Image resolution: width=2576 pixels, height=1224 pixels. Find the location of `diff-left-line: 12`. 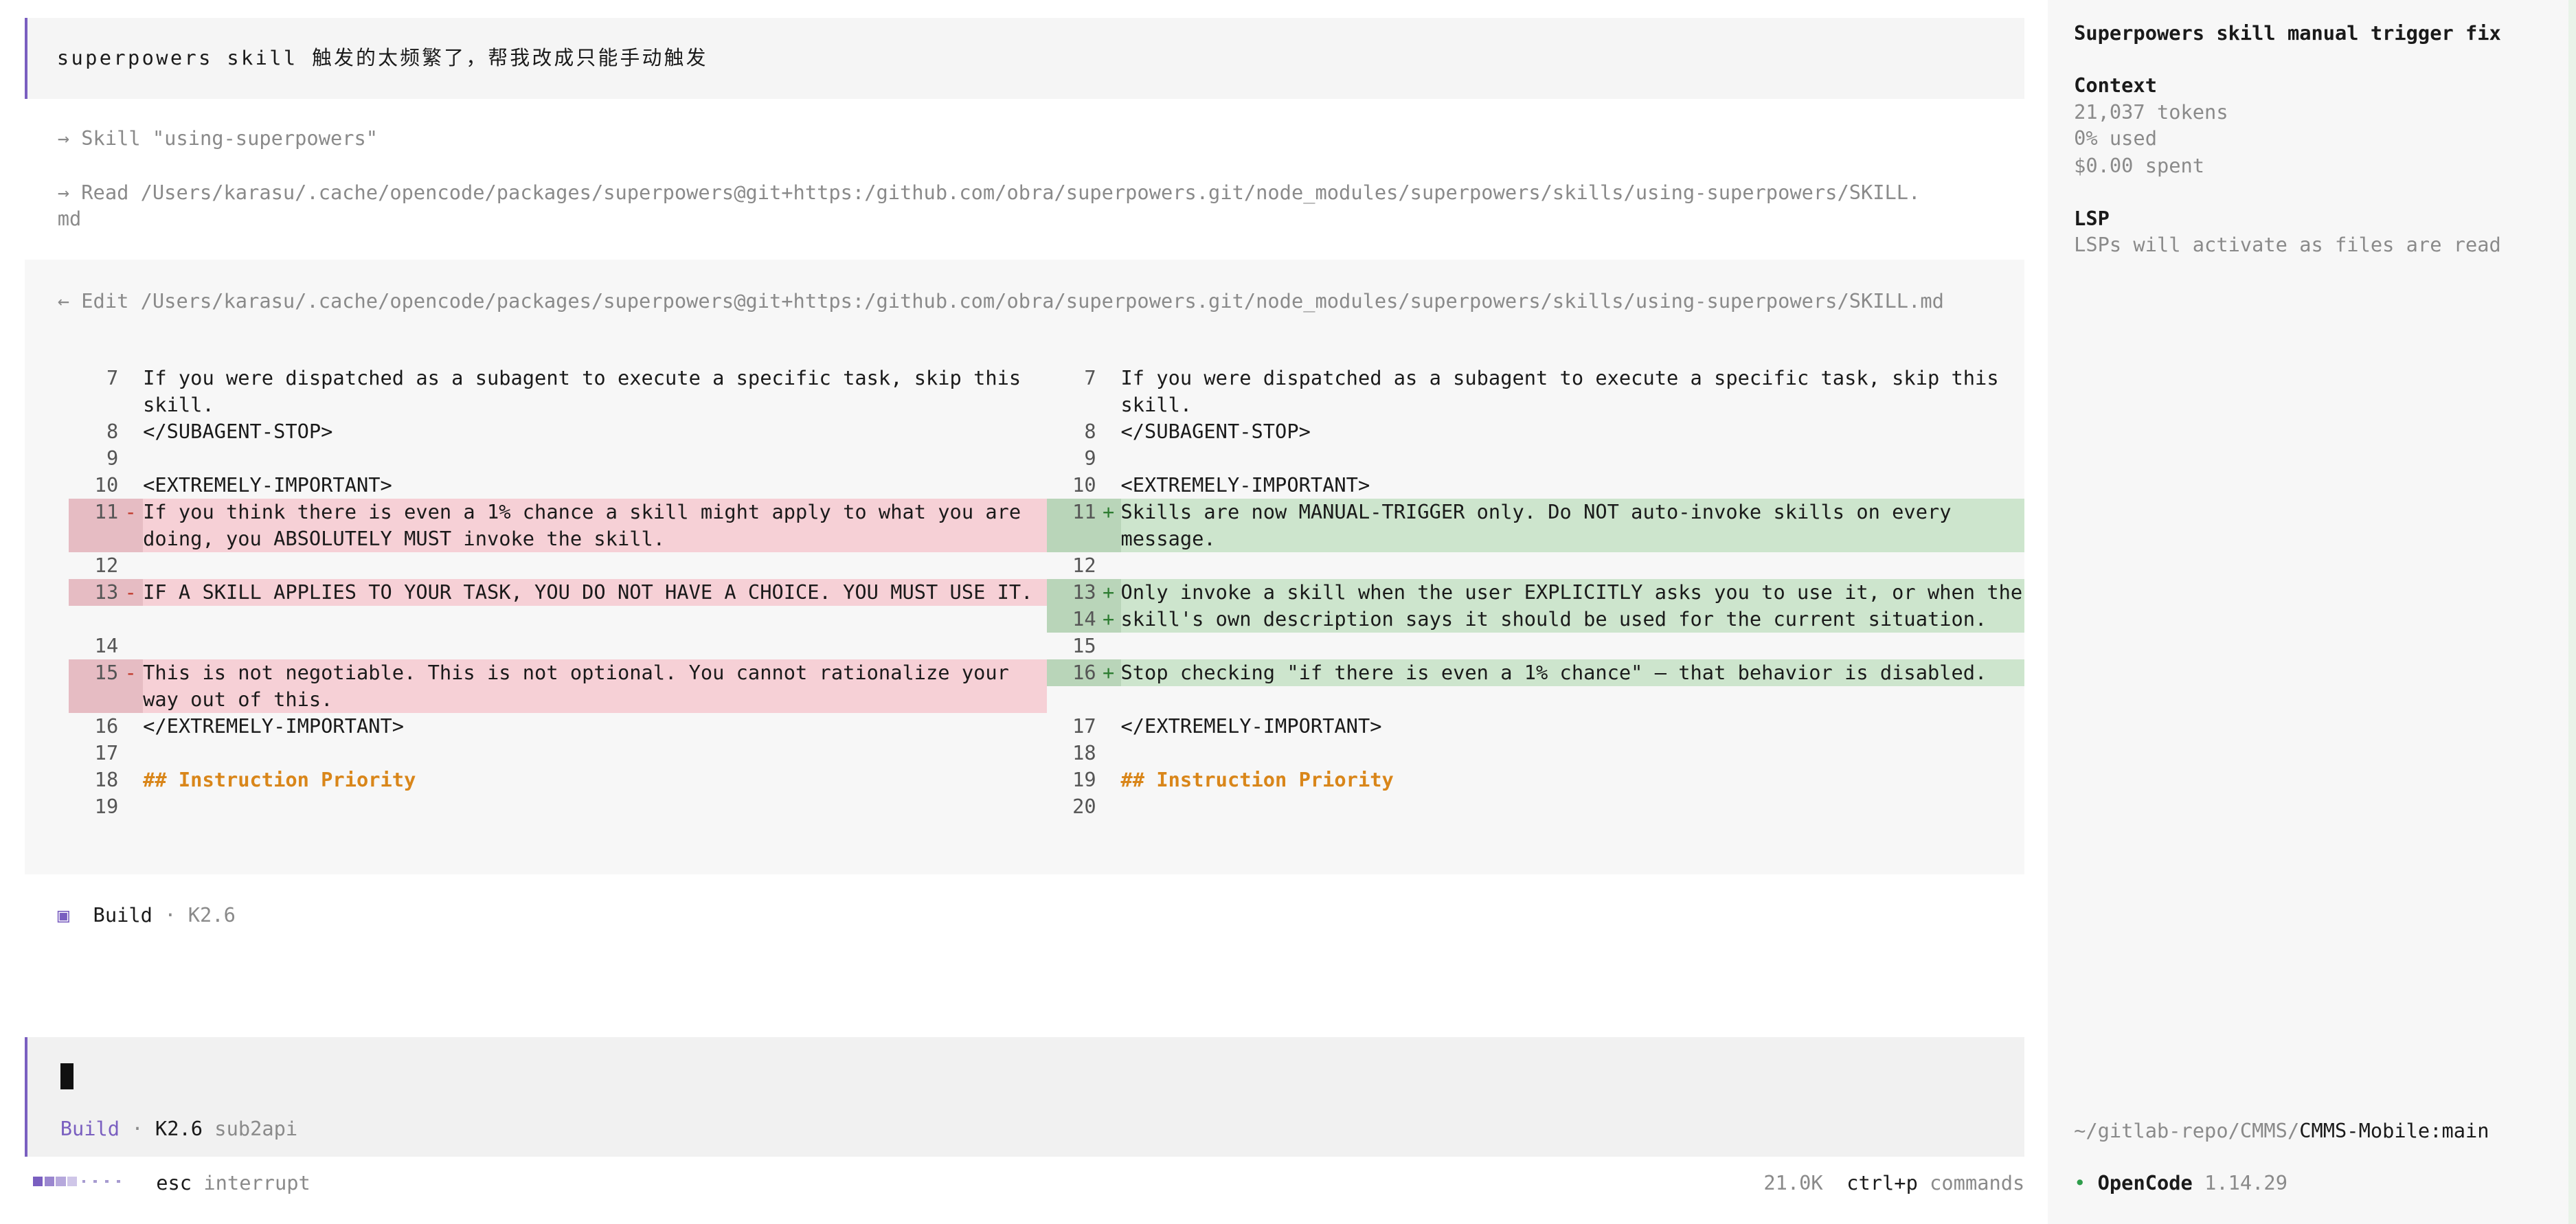

diff-left-line: 12 is located at coordinates (557, 565).